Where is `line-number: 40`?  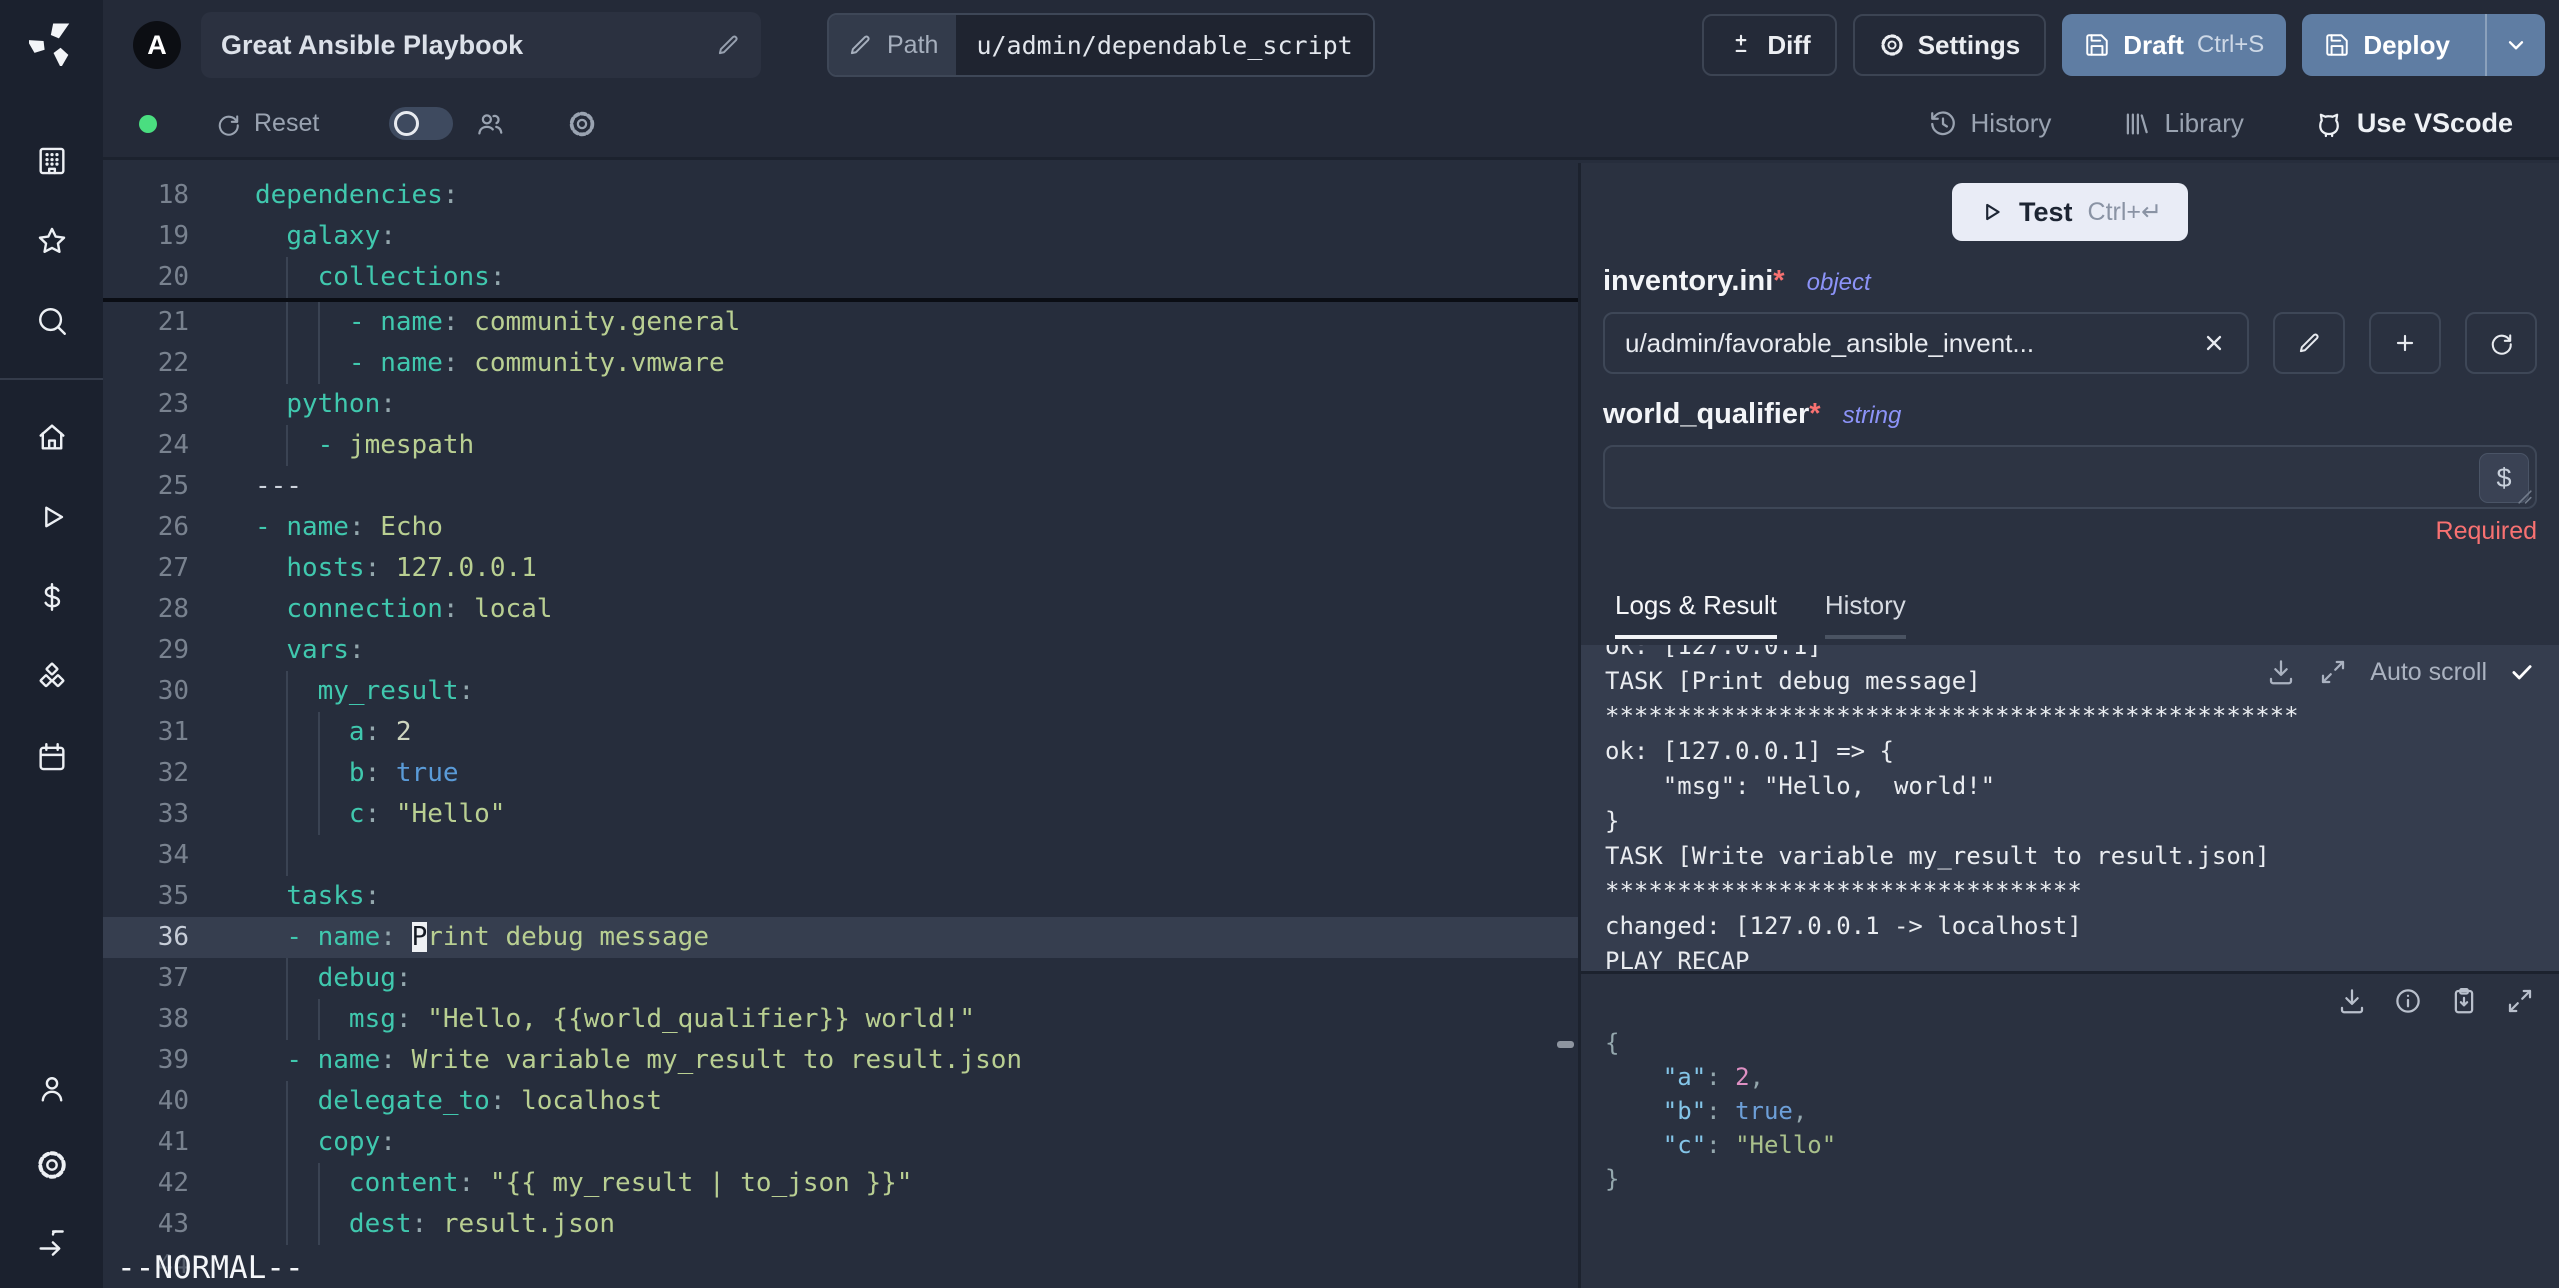 line-number: 40 is located at coordinates (173, 1101).